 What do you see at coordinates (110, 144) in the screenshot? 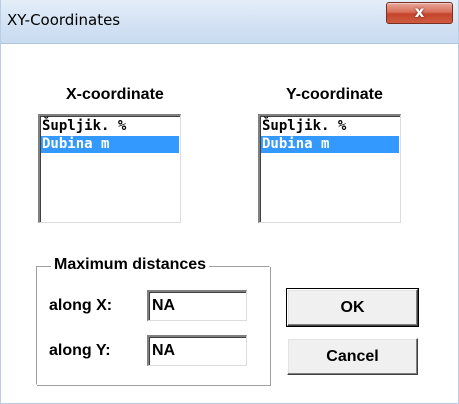
I see `x-list-item-dubina: Dubina m` at bounding box center [110, 144].